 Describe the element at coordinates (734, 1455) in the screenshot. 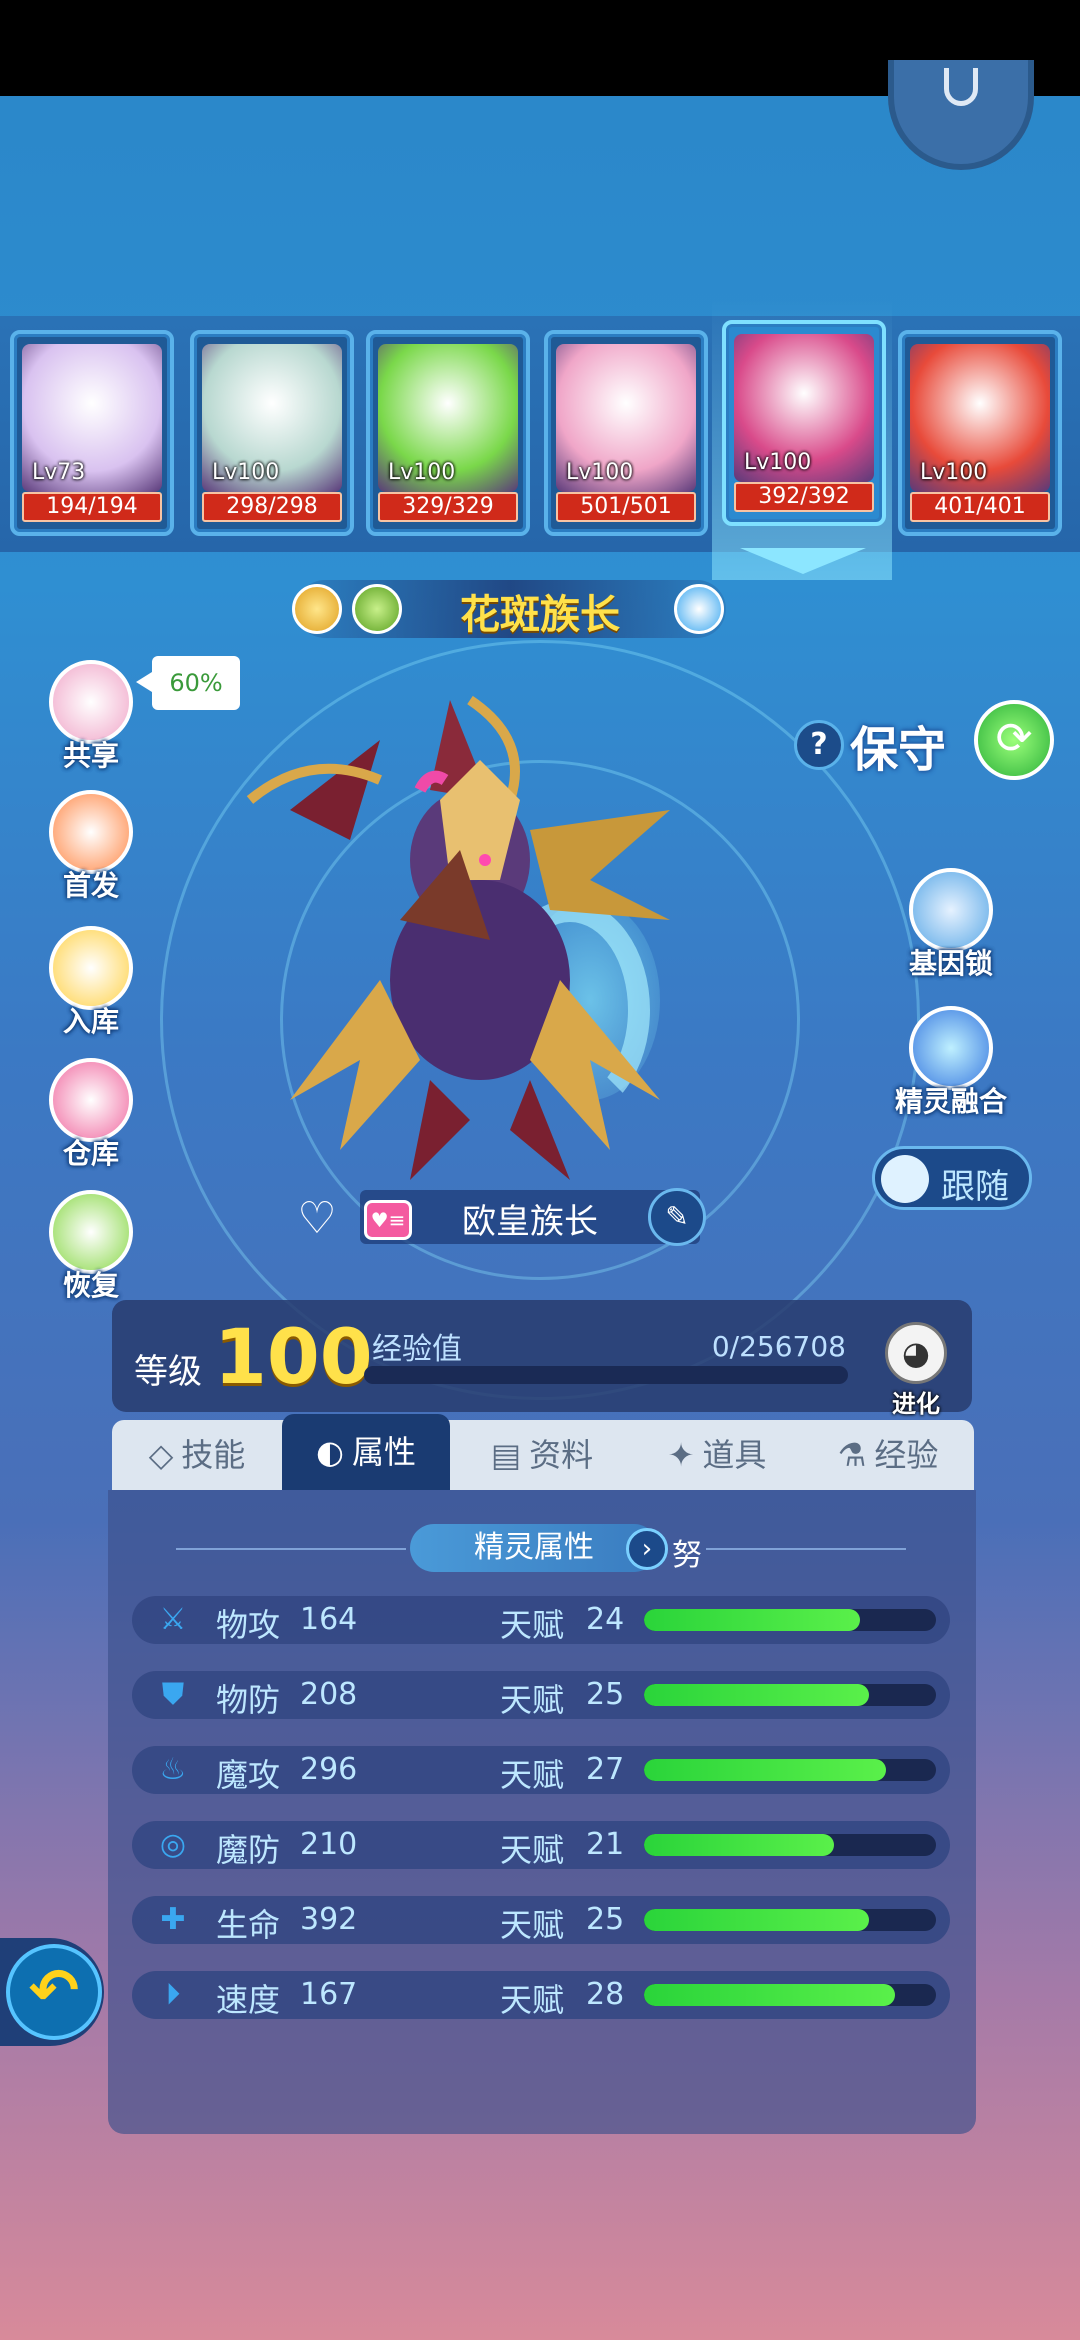

I see `tab-label: 道具` at that location.